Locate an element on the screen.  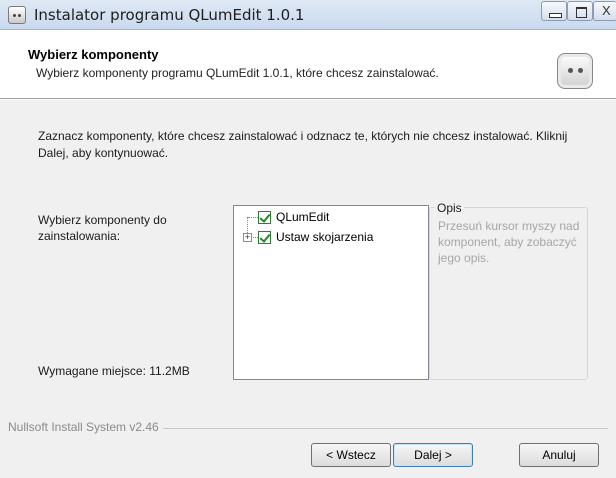
installer-icon is located at coordinates (575, 71).